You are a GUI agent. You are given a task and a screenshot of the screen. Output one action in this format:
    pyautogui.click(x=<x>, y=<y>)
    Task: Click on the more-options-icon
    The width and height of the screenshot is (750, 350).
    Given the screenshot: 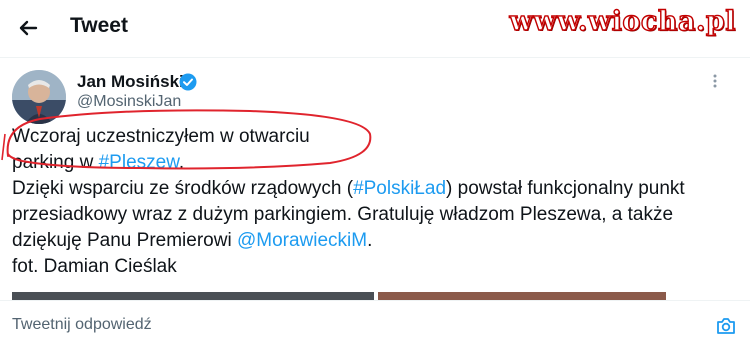 What is the action you would take?
    pyautogui.click(x=715, y=81)
    